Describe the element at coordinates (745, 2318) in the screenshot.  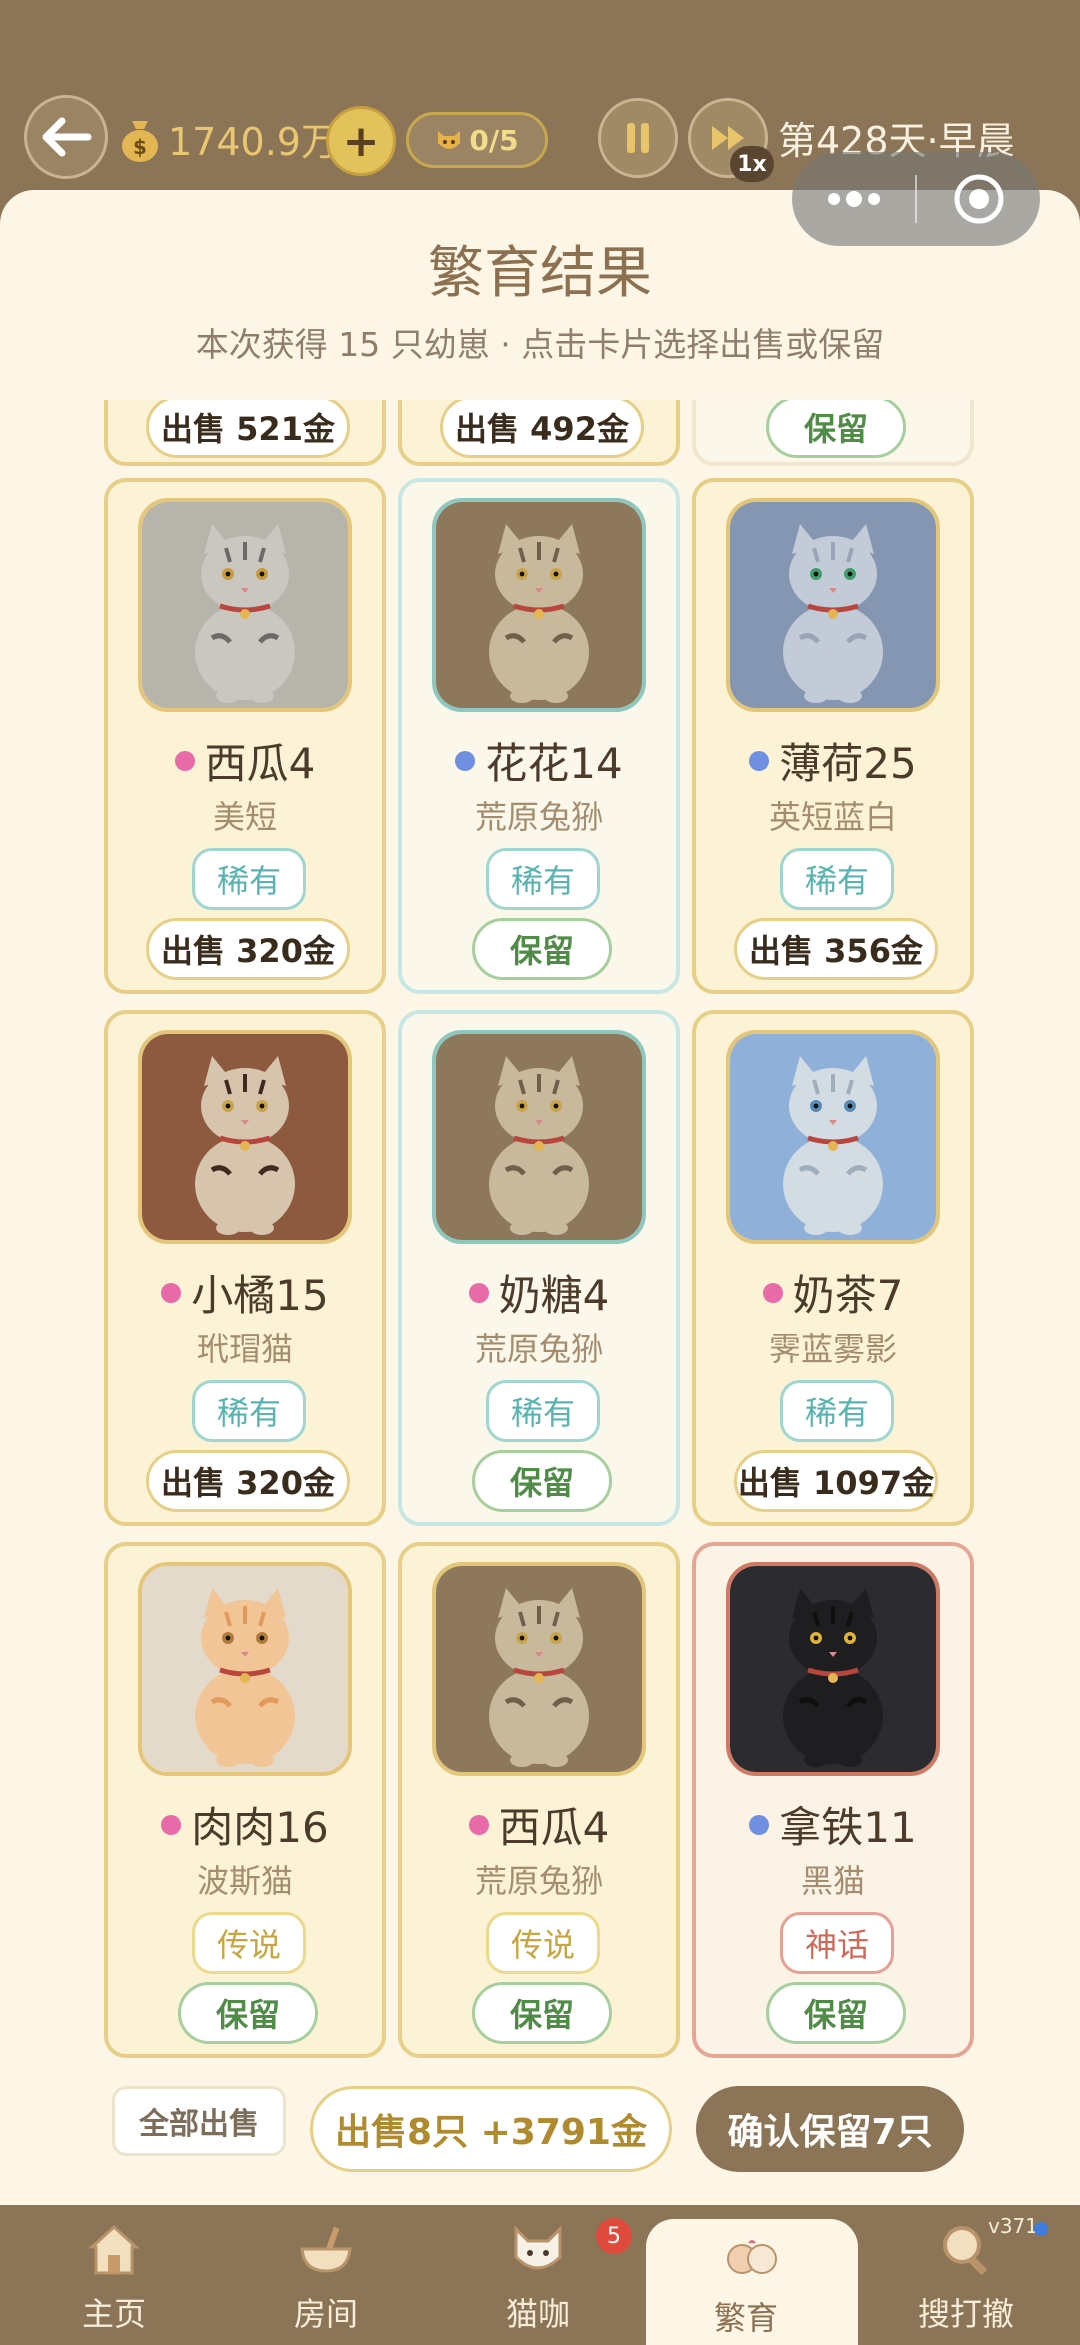
I see `tab-breed-label: 繁育` at that location.